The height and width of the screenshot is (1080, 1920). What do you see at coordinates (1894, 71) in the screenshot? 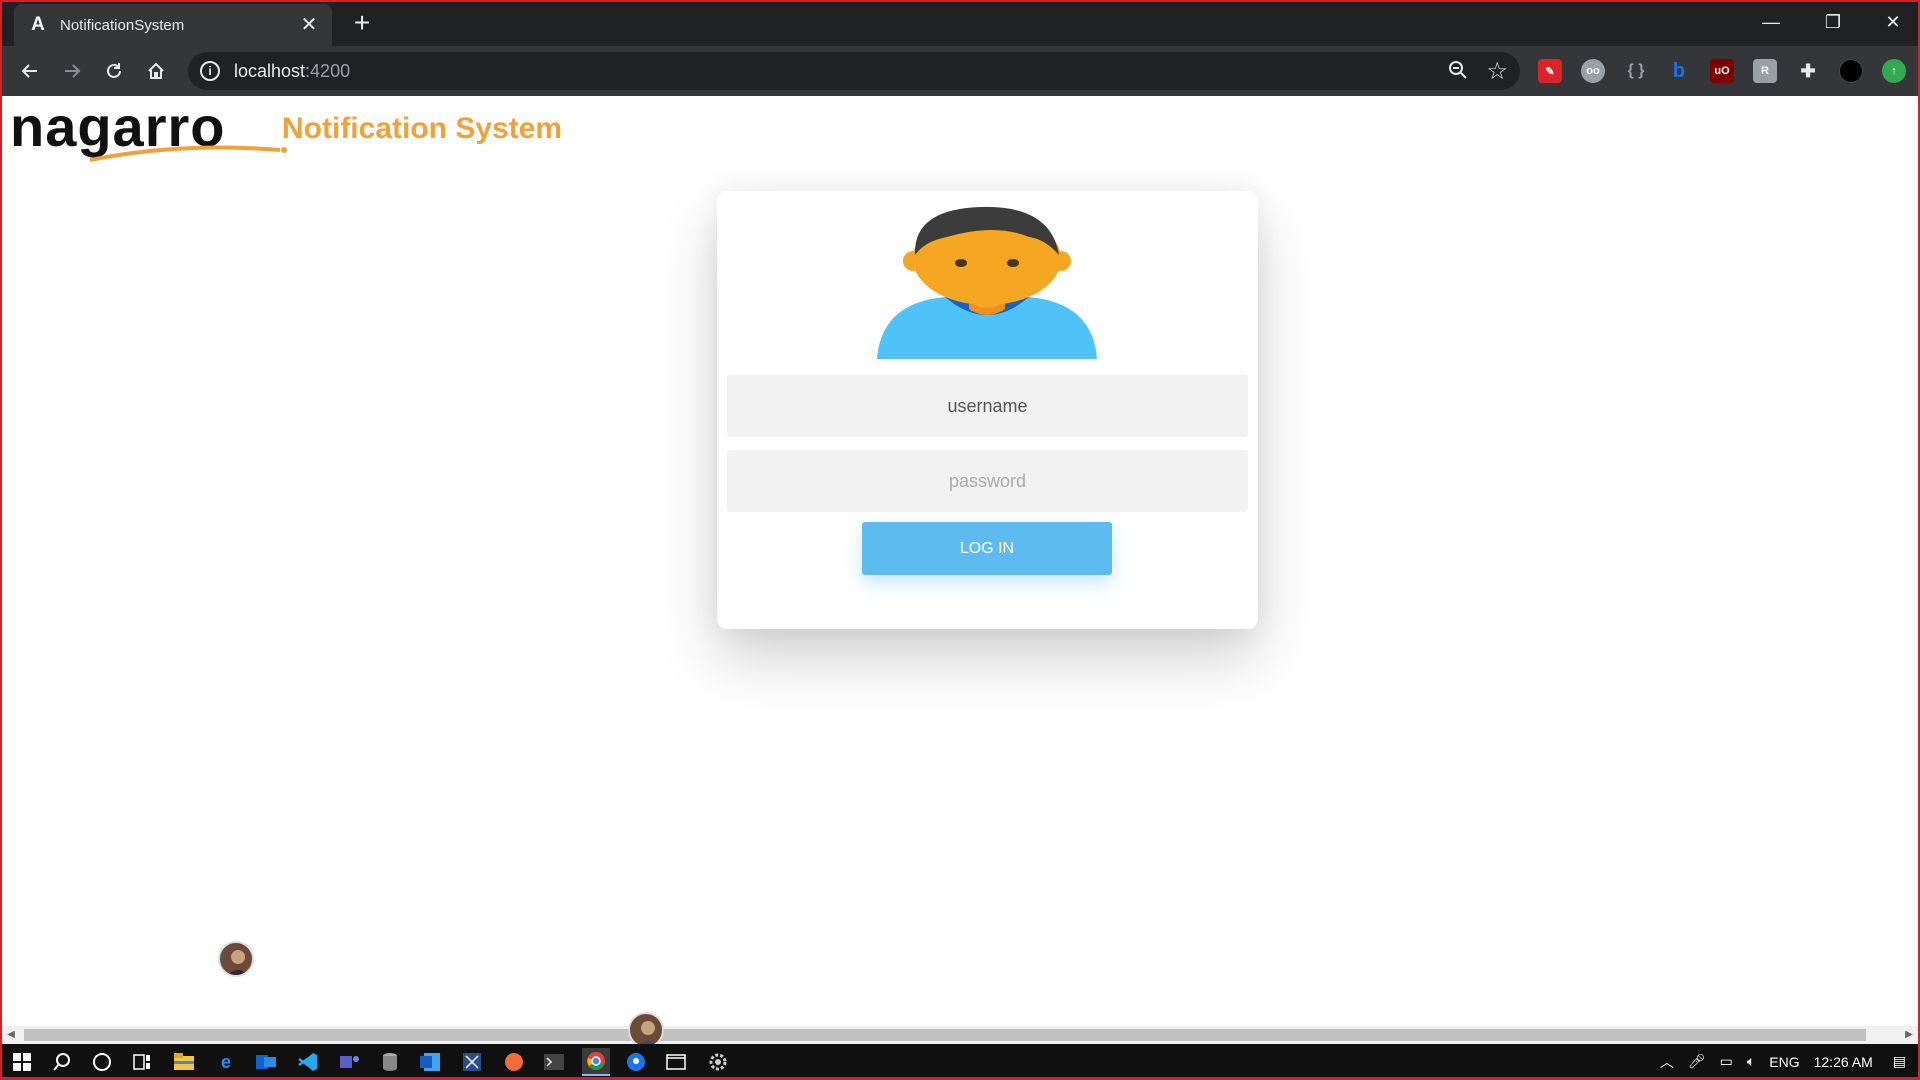
I see `update-icon: ↑` at bounding box center [1894, 71].